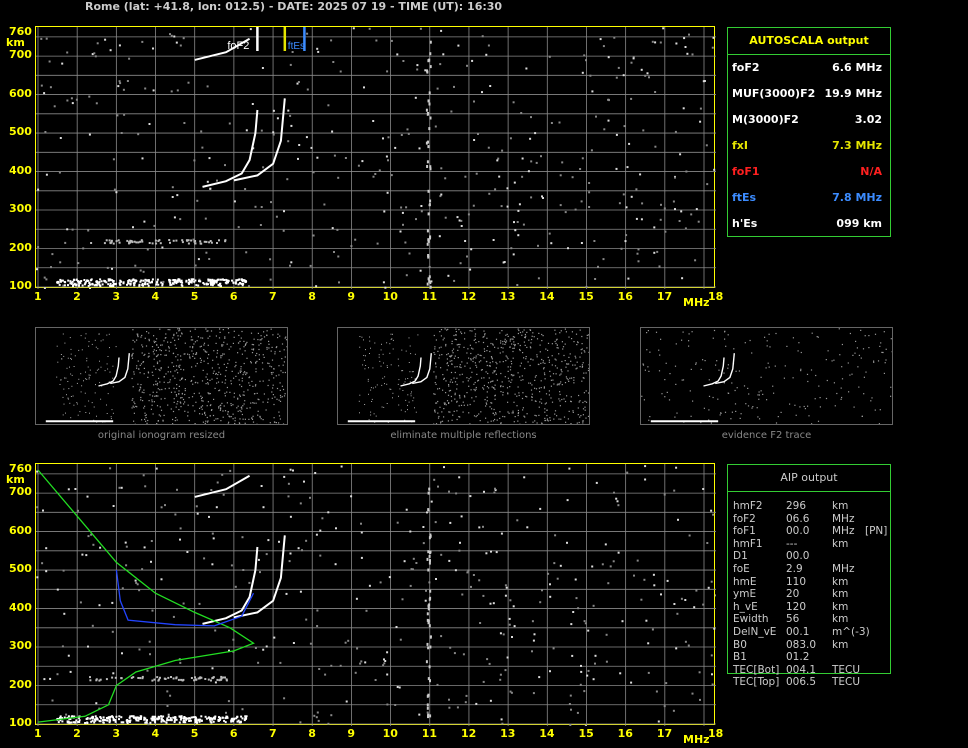 This screenshot has width=968, height=748. Describe the element at coordinates (766, 376) in the screenshot. I see `thumbnail-evidence` at that location.